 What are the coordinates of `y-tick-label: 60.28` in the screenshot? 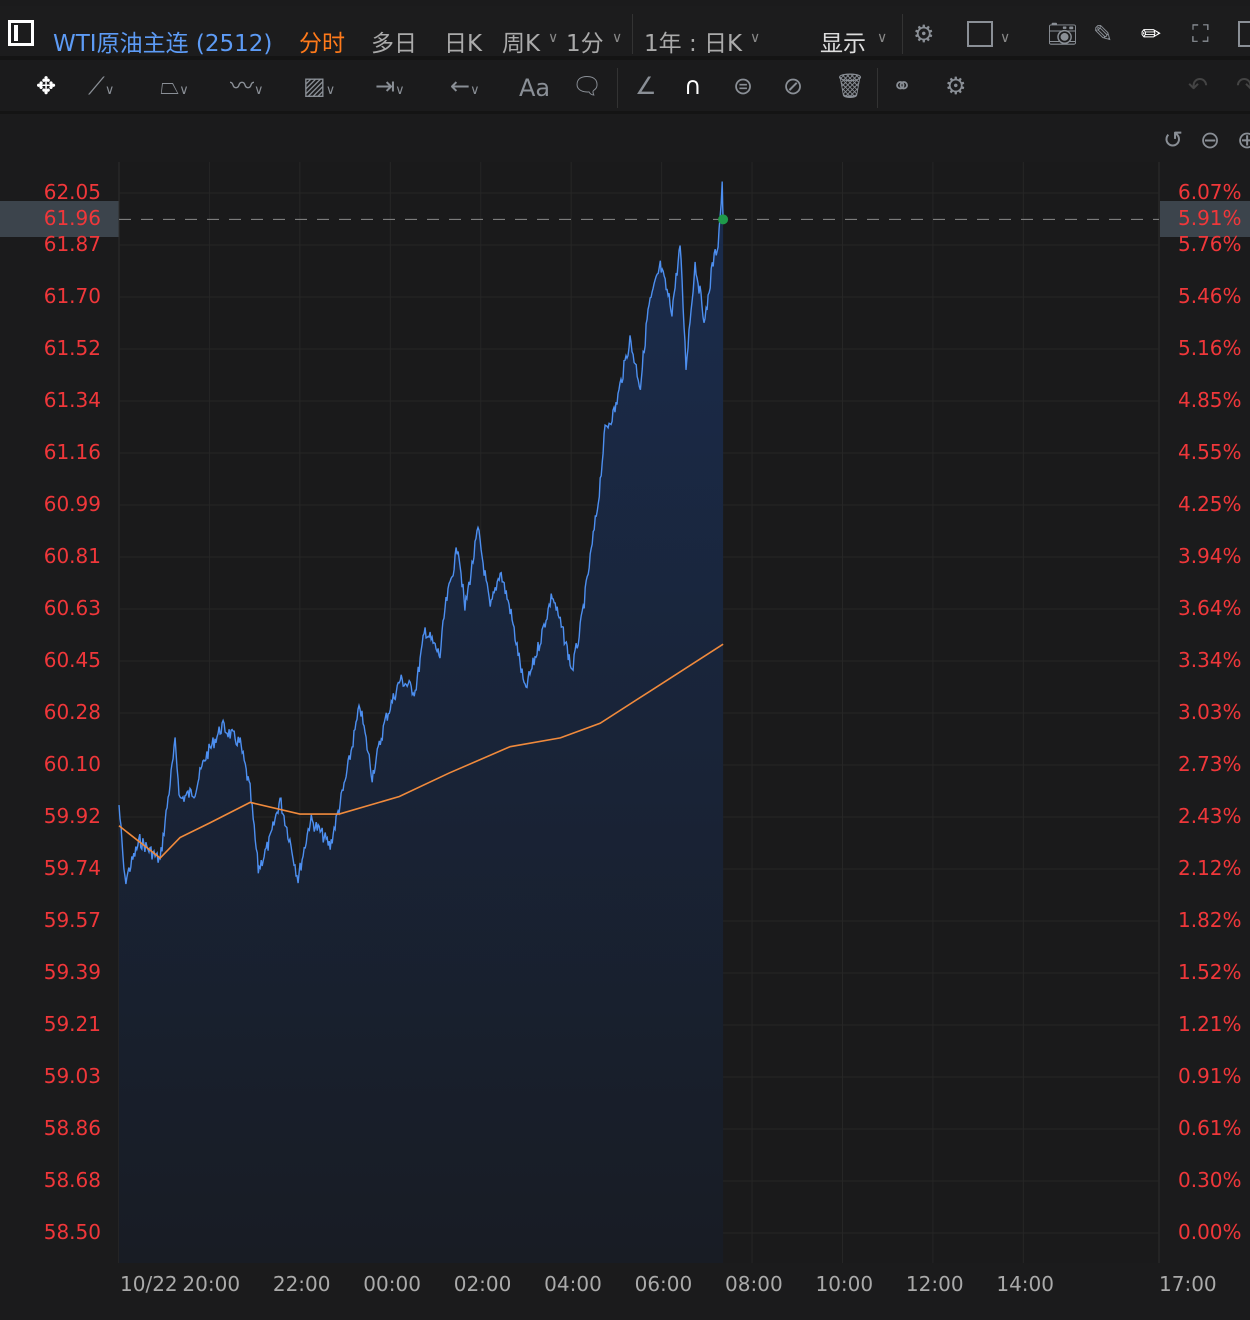 It's located at (72, 712).